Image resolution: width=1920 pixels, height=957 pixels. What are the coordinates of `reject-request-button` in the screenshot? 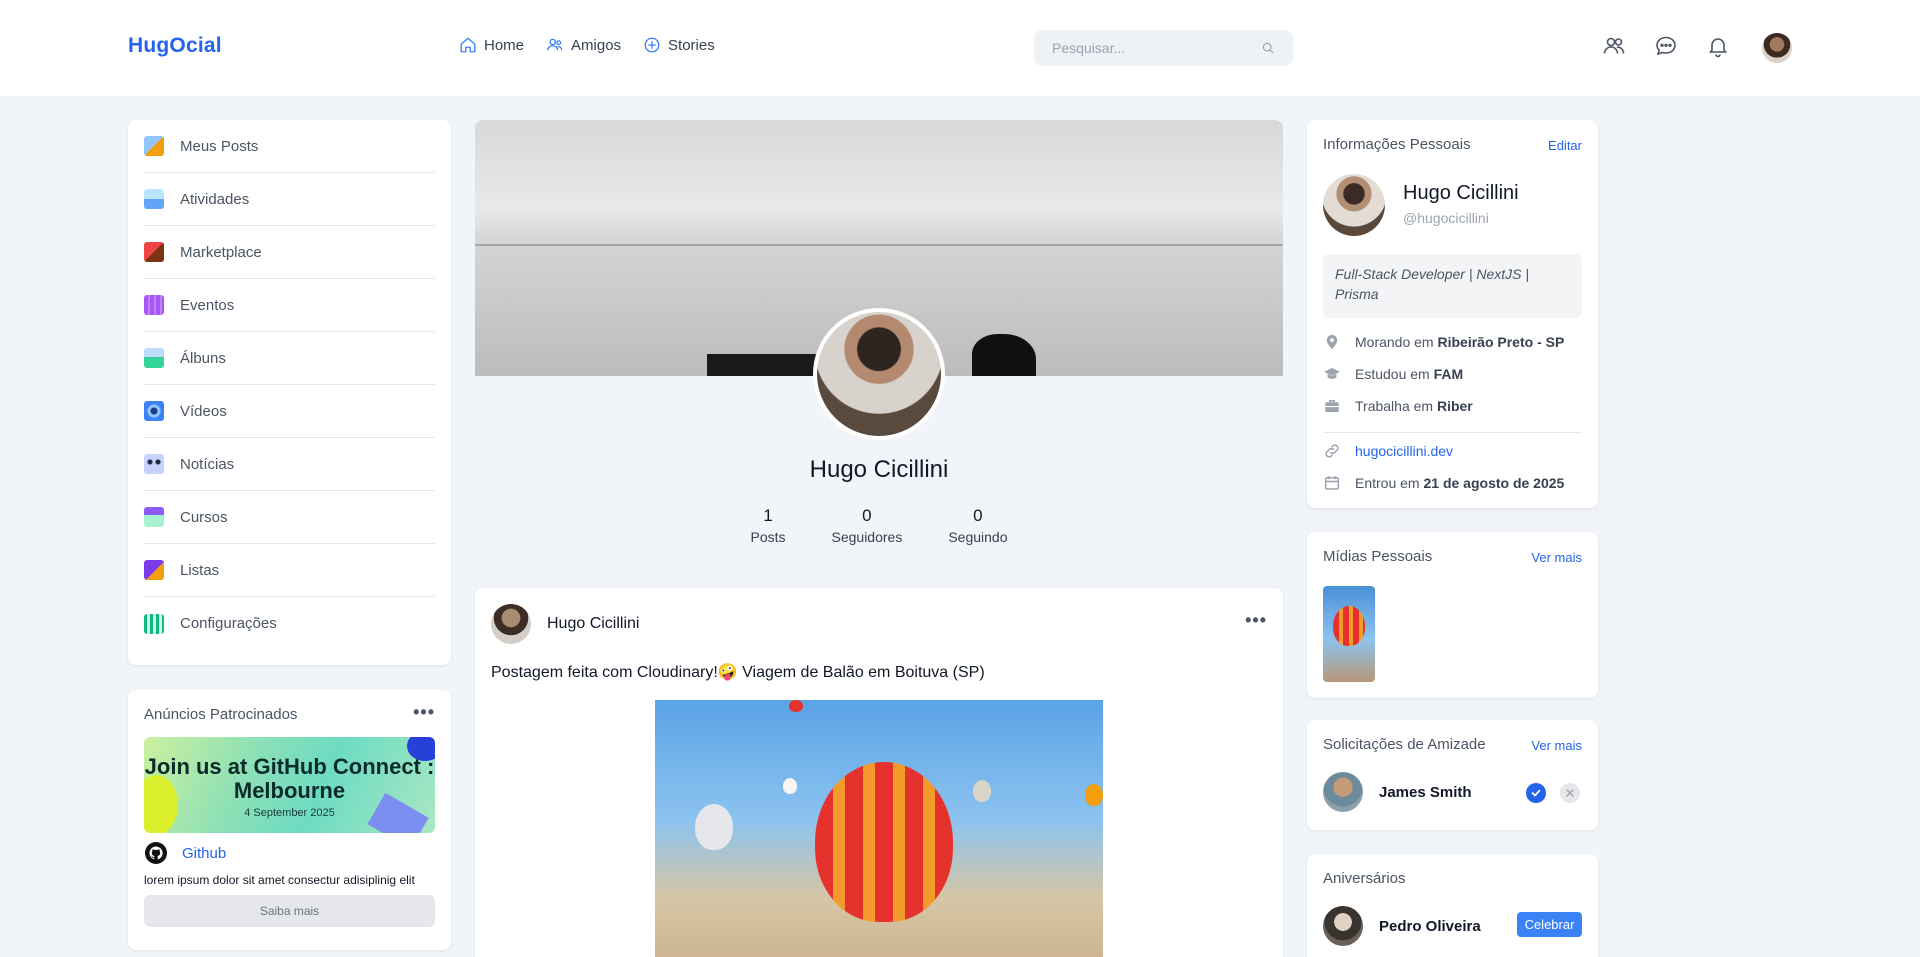 It's located at (1570, 793).